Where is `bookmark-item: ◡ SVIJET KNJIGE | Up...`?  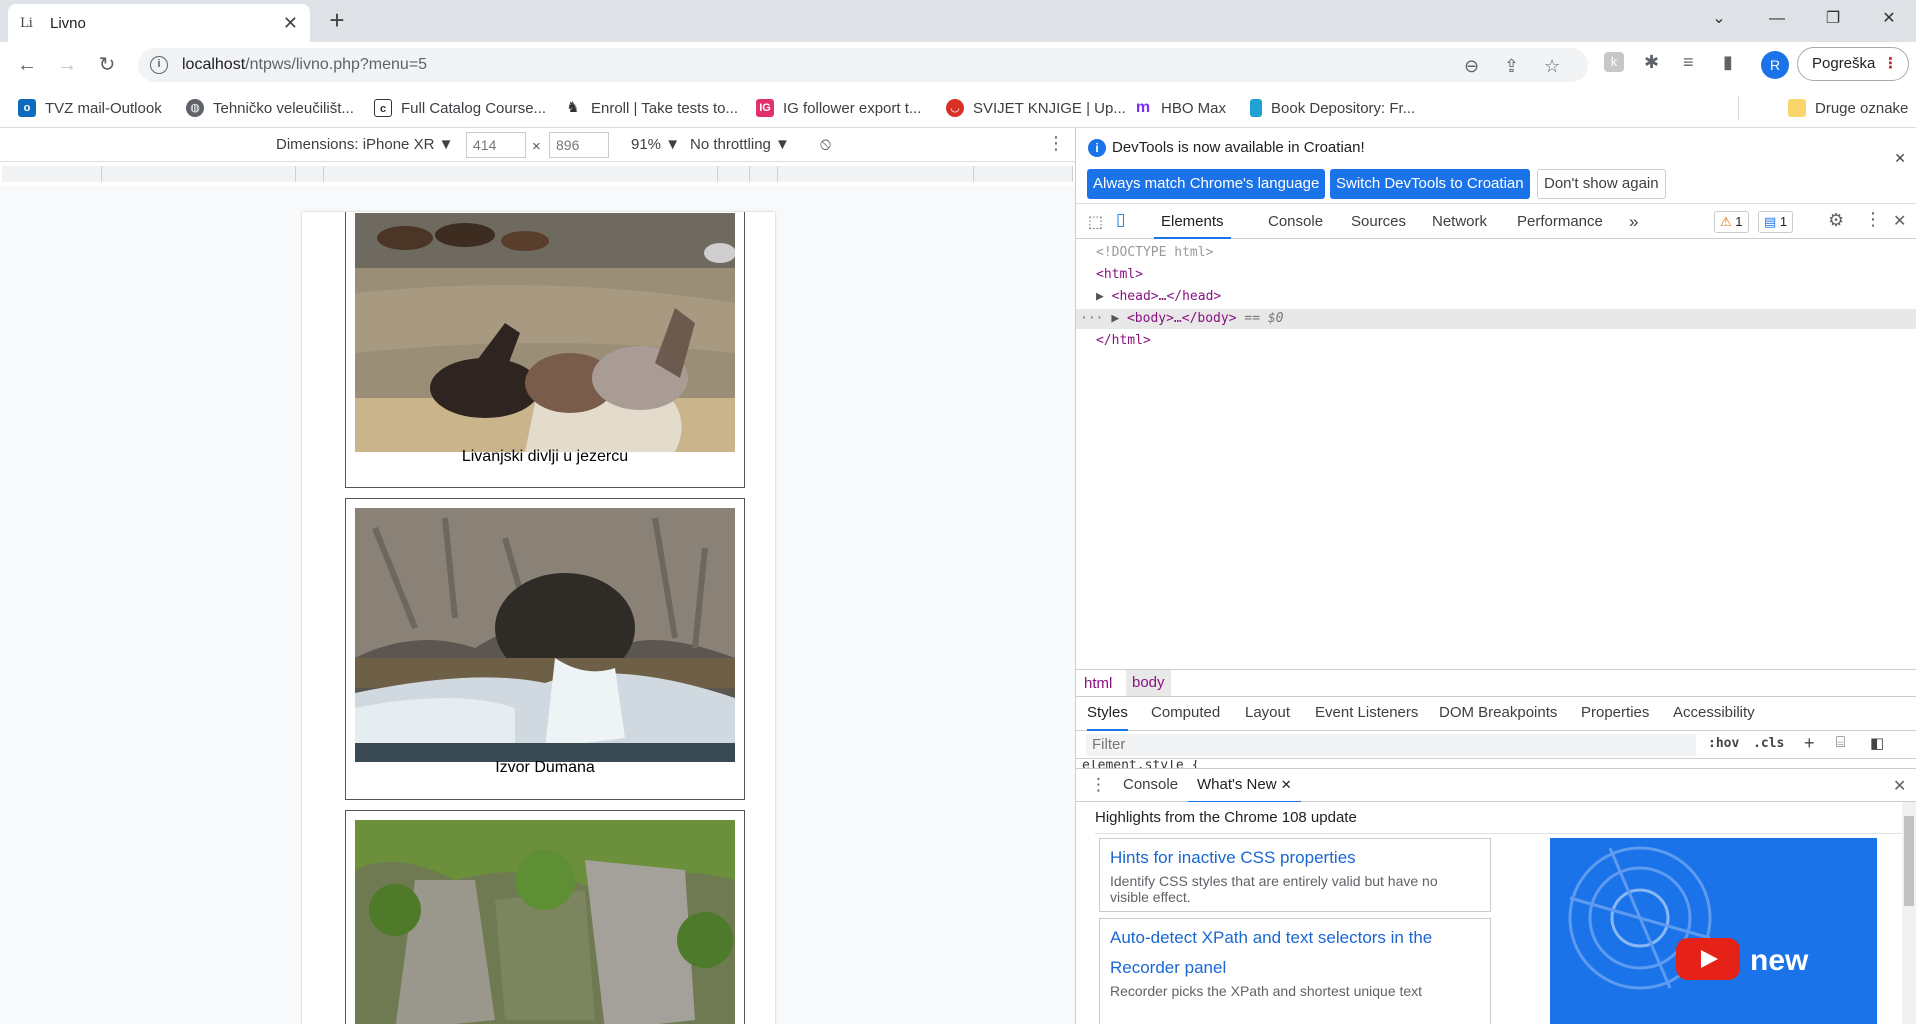
bookmark-item: ◡ SVIJET KNJIGE | Up... is located at coordinates (1036, 108).